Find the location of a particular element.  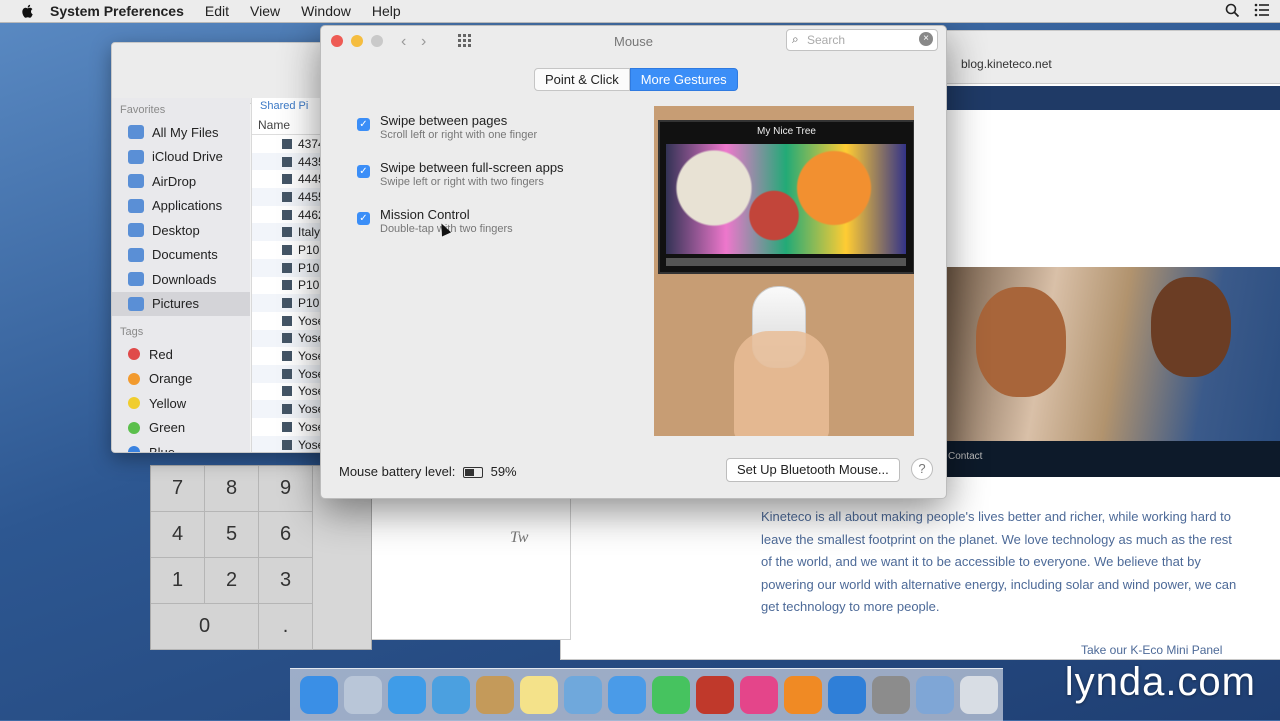

apple-icon is located at coordinates (28, 11).